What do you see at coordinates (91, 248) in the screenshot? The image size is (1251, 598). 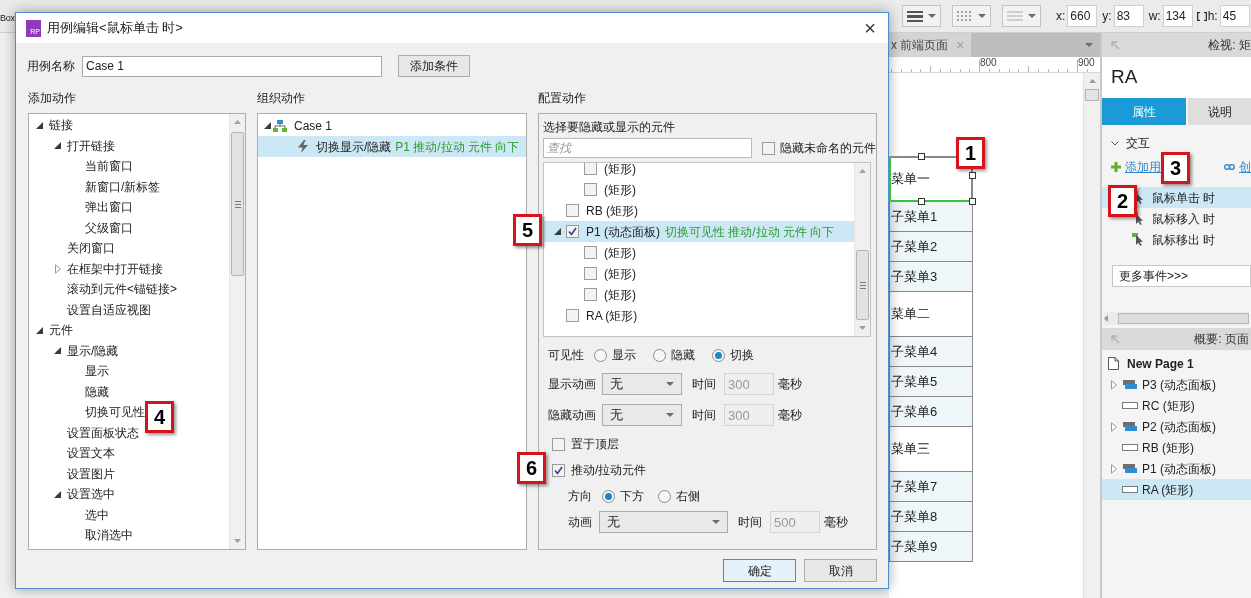 I see `tree-item: 关闭窗口` at bounding box center [91, 248].